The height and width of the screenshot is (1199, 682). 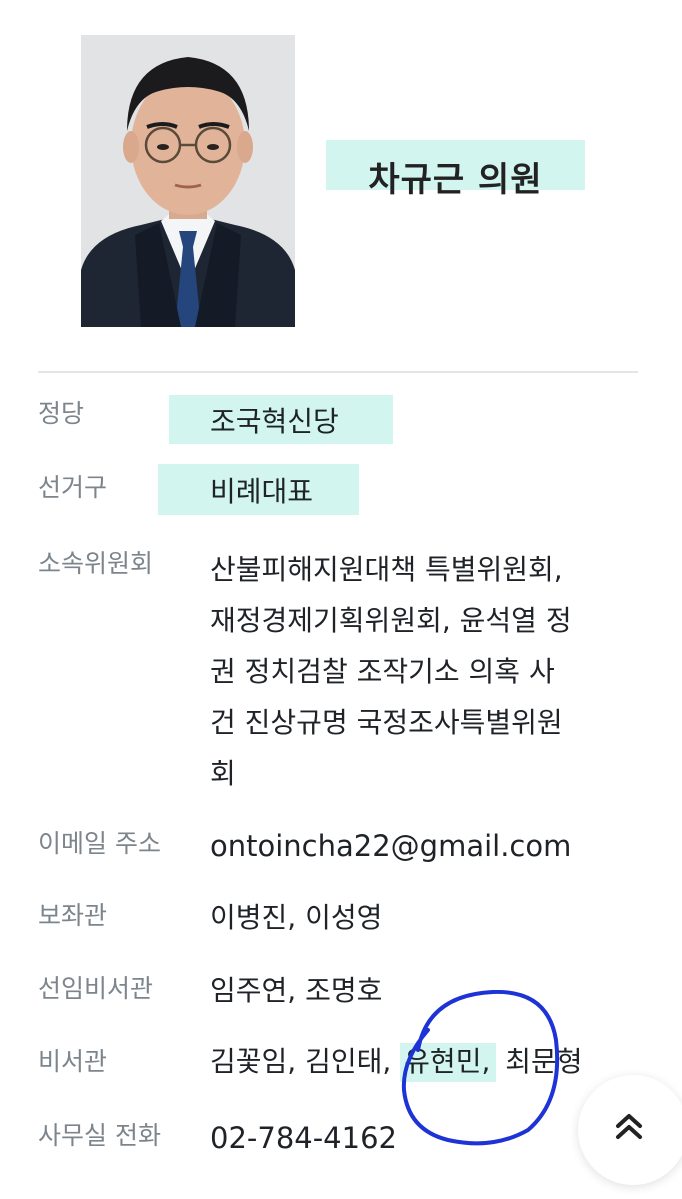 I want to click on district-label: 선거구, so click(x=73, y=487).